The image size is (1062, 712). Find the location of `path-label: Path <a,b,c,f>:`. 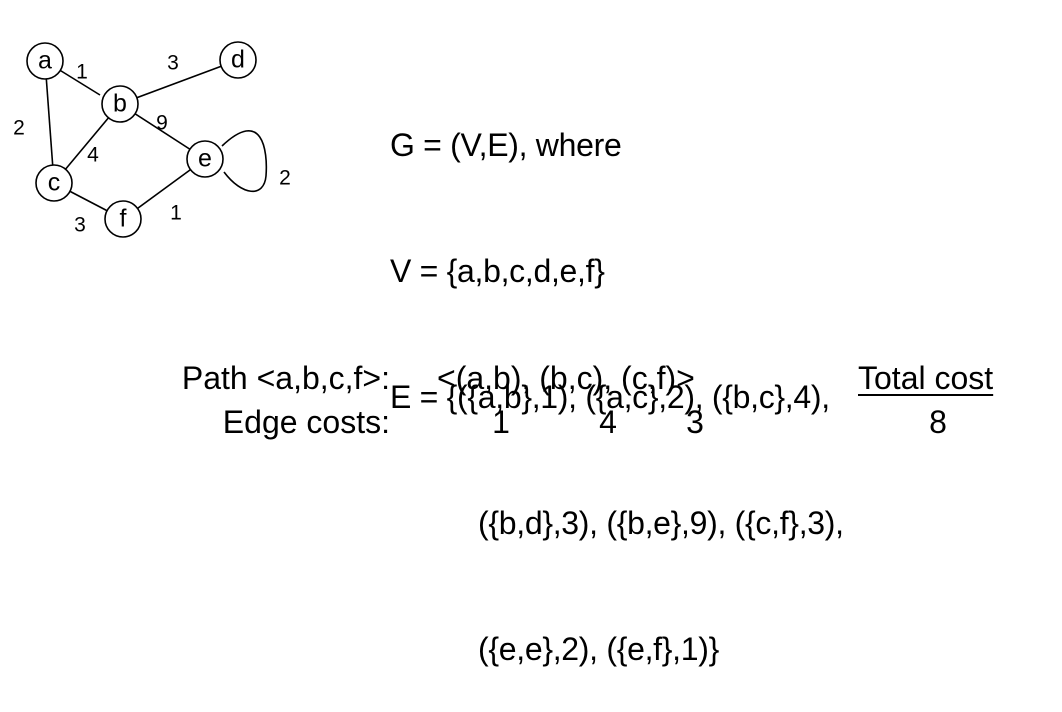

path-label: Path <a,b,c,f>: is located at coordinates (285, 378).